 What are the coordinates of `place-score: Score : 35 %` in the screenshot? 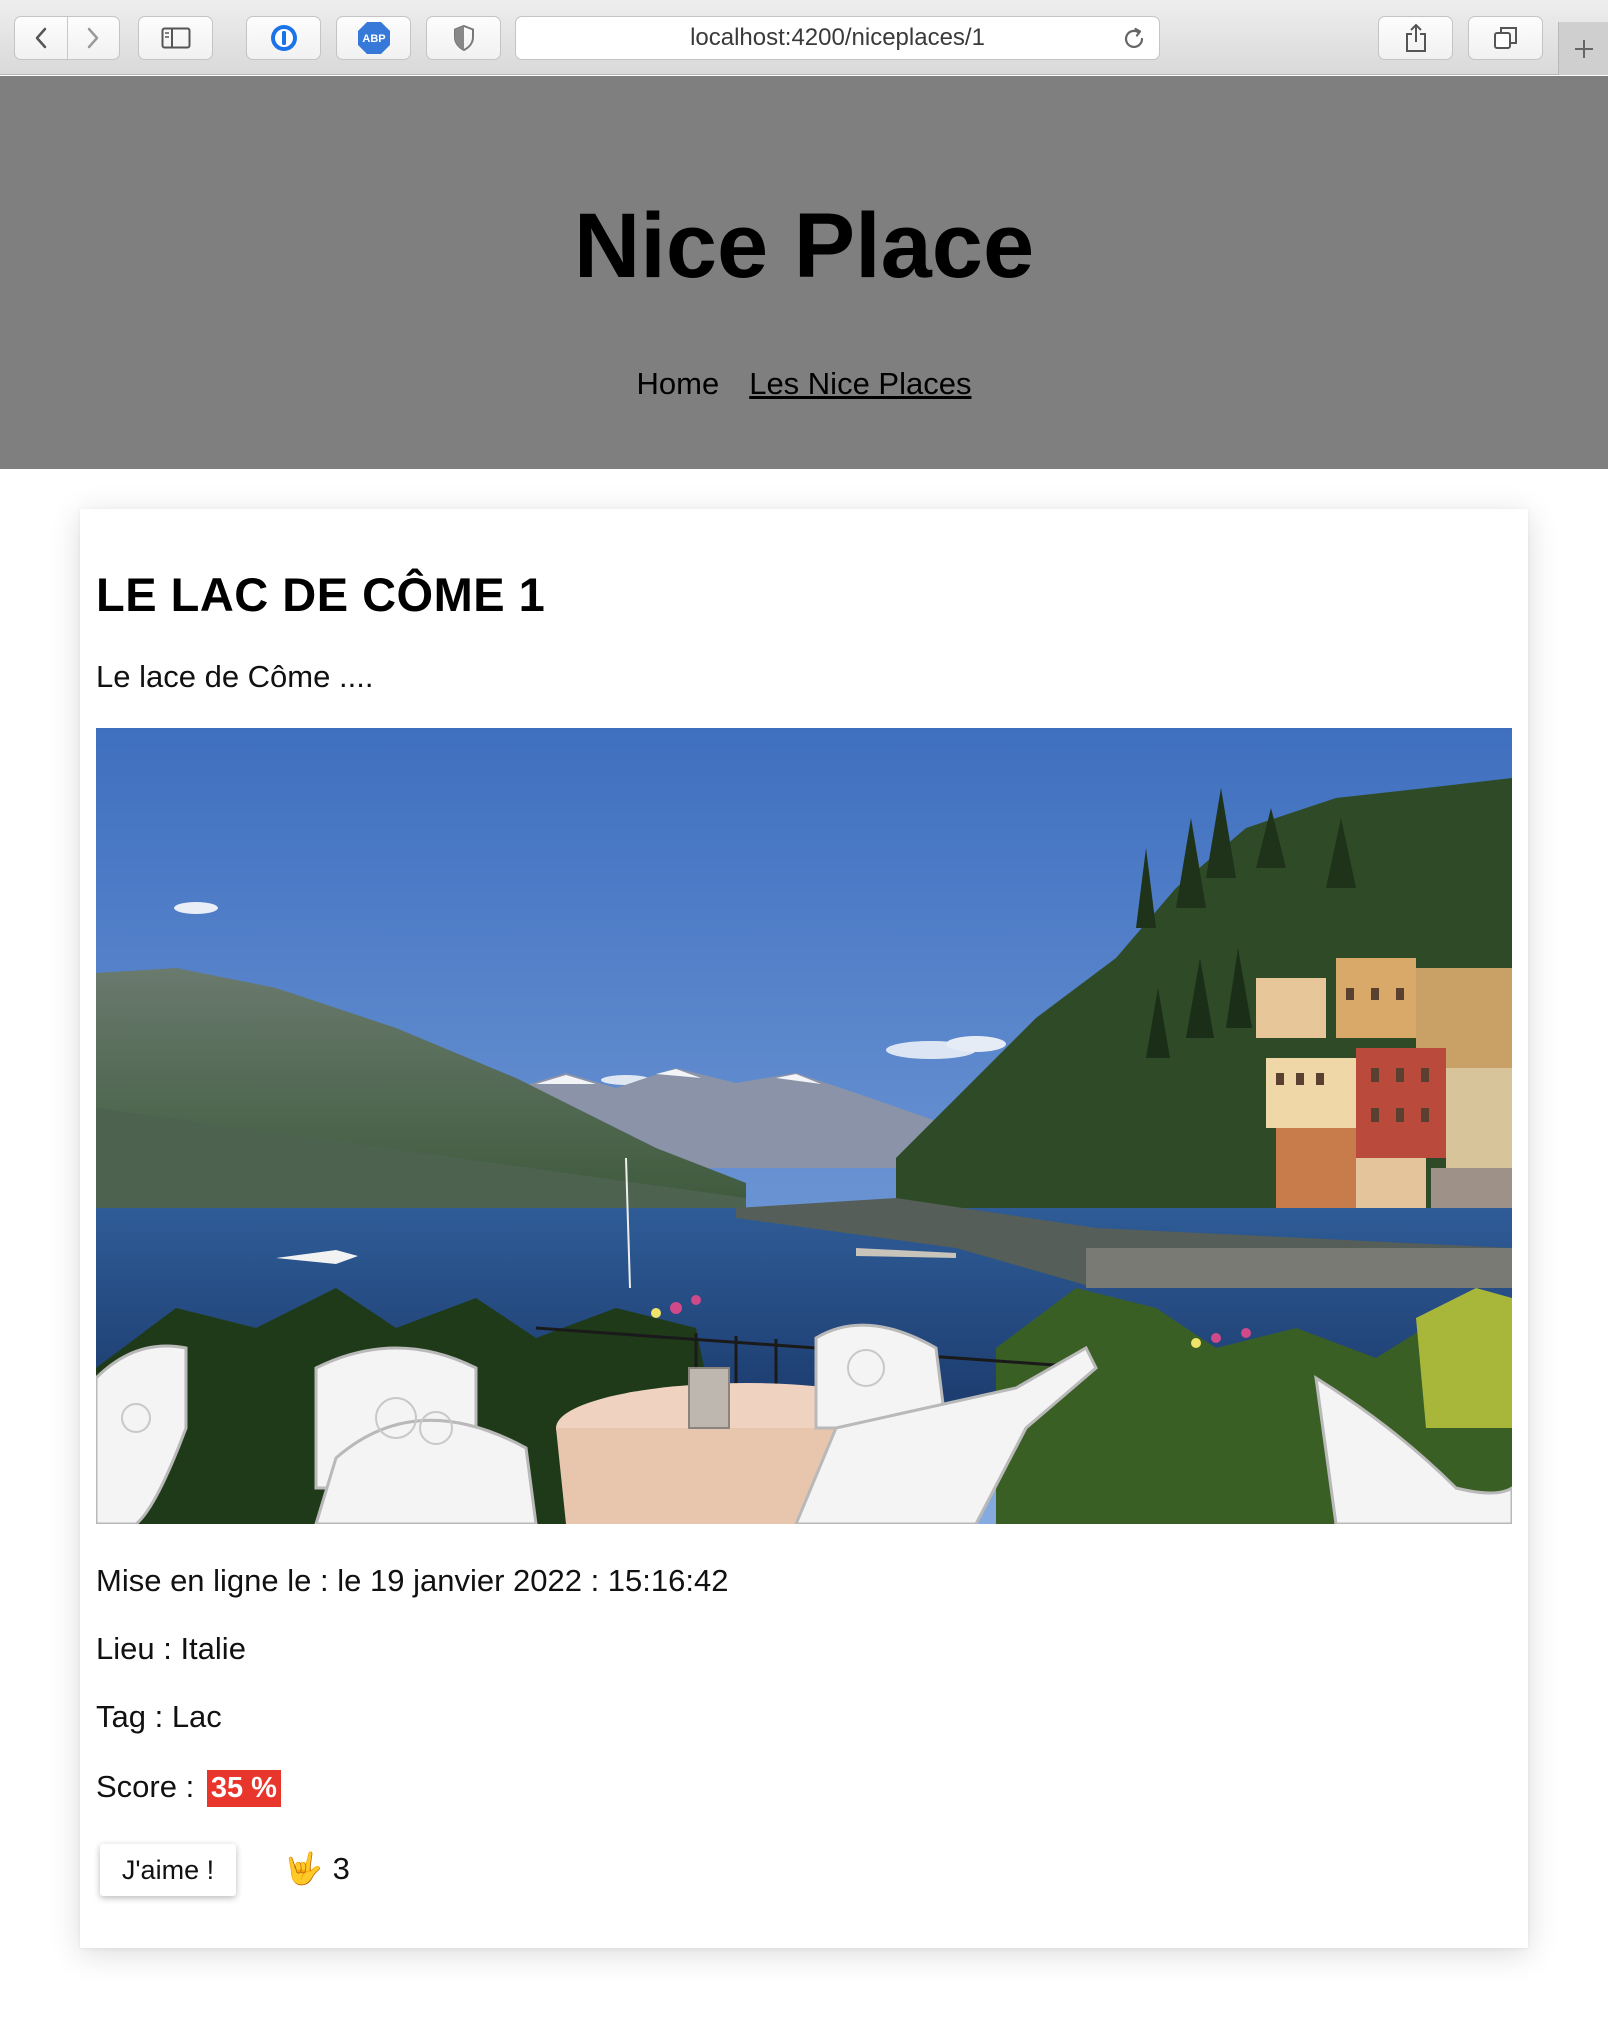 It's located at (188, 1788).